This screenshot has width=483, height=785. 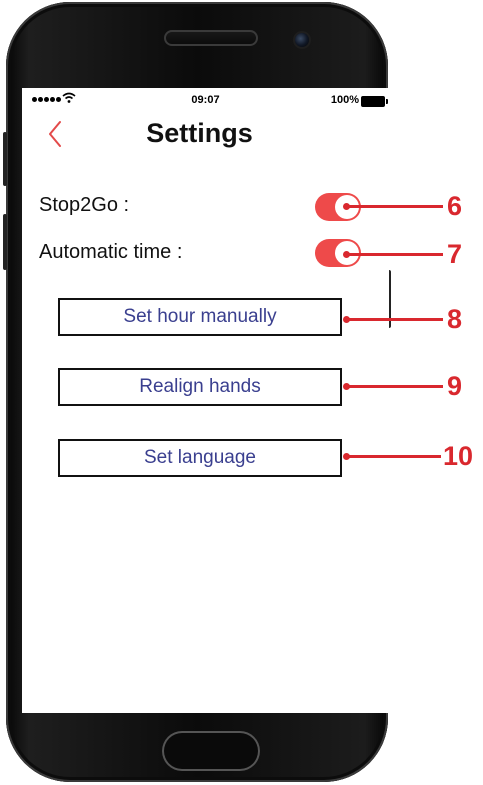 I want to click on callout-6-number: 6, so click(x=455, y=206).